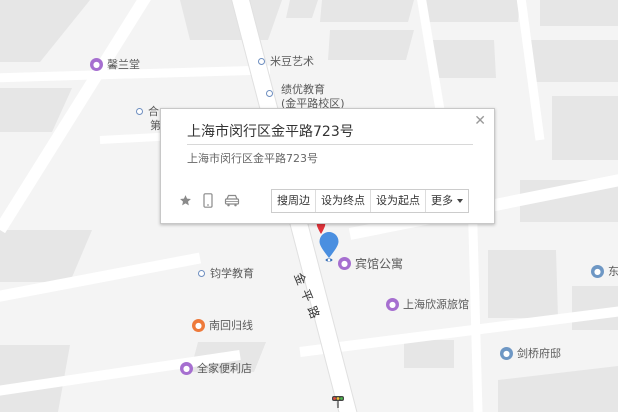 This screenshot has width=618, height=412. I want to click on poi-shop-icon: ●, so click(186, 368).